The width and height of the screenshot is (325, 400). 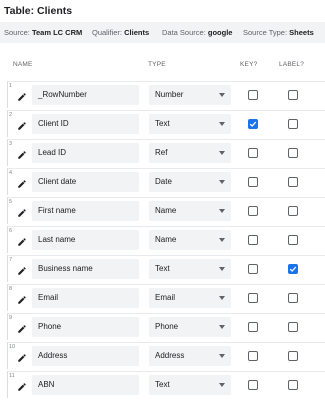 I want to click on table-row: 8 Email Email, so click(x=166, y=297).